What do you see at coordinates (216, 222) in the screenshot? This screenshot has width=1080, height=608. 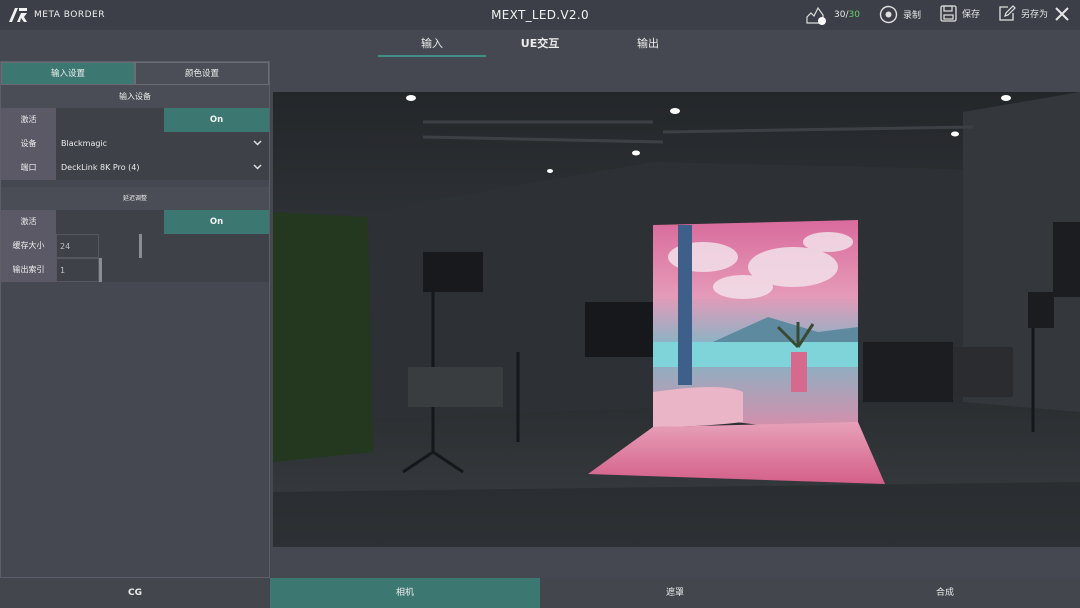 I see `delay-activate-on: On` at bounding box center [216, 222].